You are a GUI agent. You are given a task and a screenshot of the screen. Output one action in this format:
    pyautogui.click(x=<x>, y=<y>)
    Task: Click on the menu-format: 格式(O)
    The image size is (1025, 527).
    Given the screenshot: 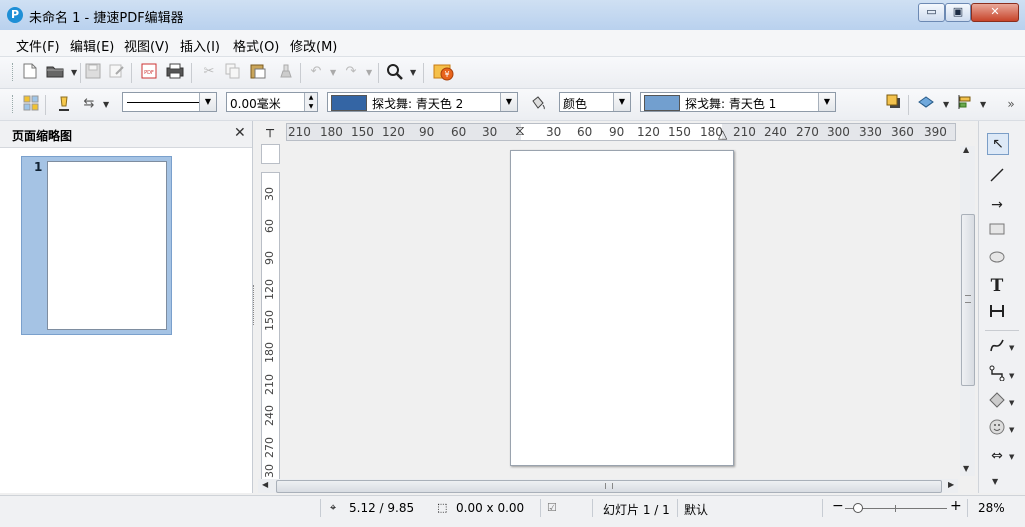 What is the action you would take?
    pyautogui.click(x=256, y=45)
    